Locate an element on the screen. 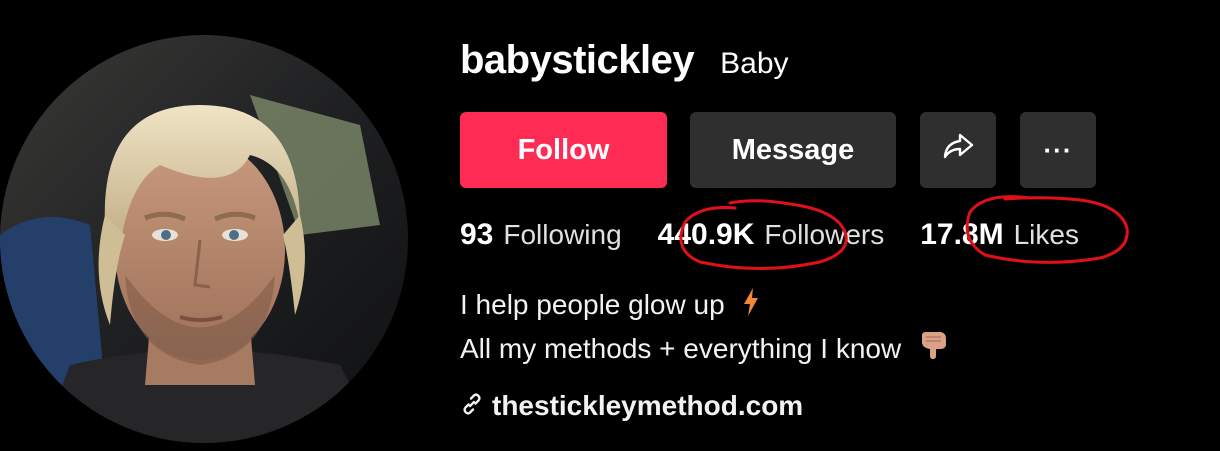 The image size is (1220, 451). bio-line-2: All my methods + everything I know is located at coordinates (704, 350).